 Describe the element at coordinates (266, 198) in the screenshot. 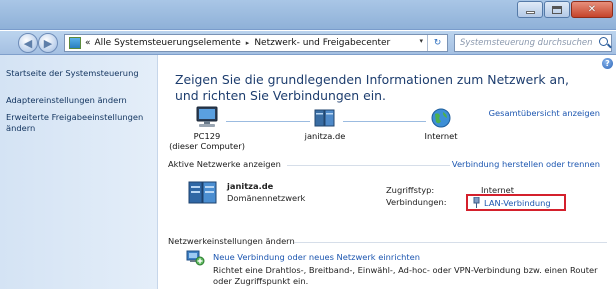

I see `active-network-type: Domänennetzwerk` at that location.